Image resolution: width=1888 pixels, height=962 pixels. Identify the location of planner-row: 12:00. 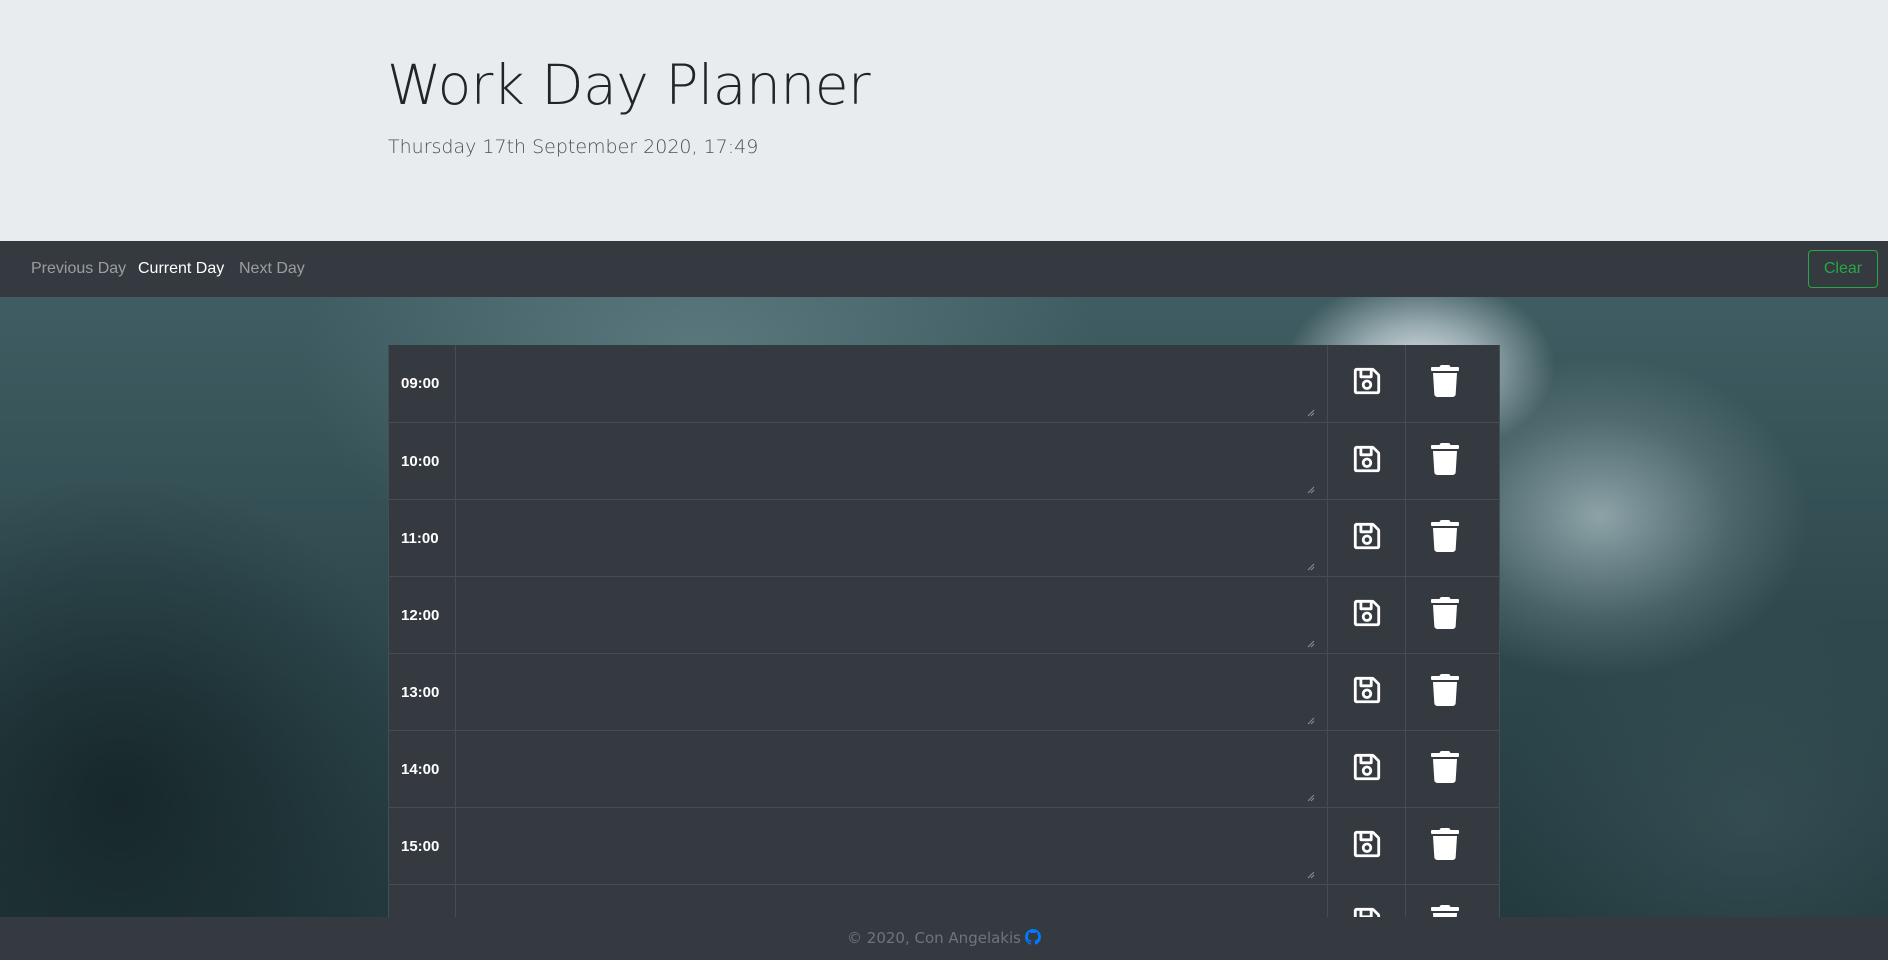
(944, 614).